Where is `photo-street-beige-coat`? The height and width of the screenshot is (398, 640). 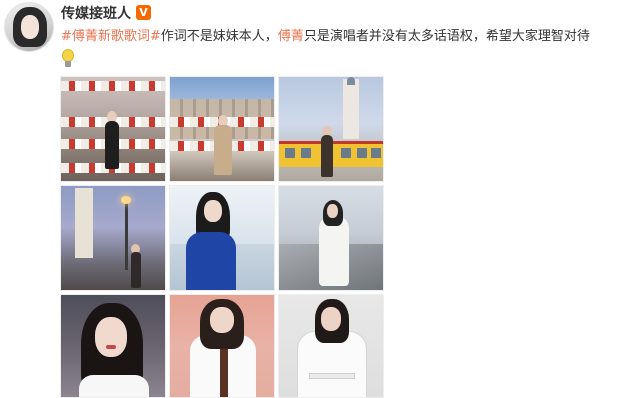 photo-street-beige-coat is located at coordinates (222, 129).